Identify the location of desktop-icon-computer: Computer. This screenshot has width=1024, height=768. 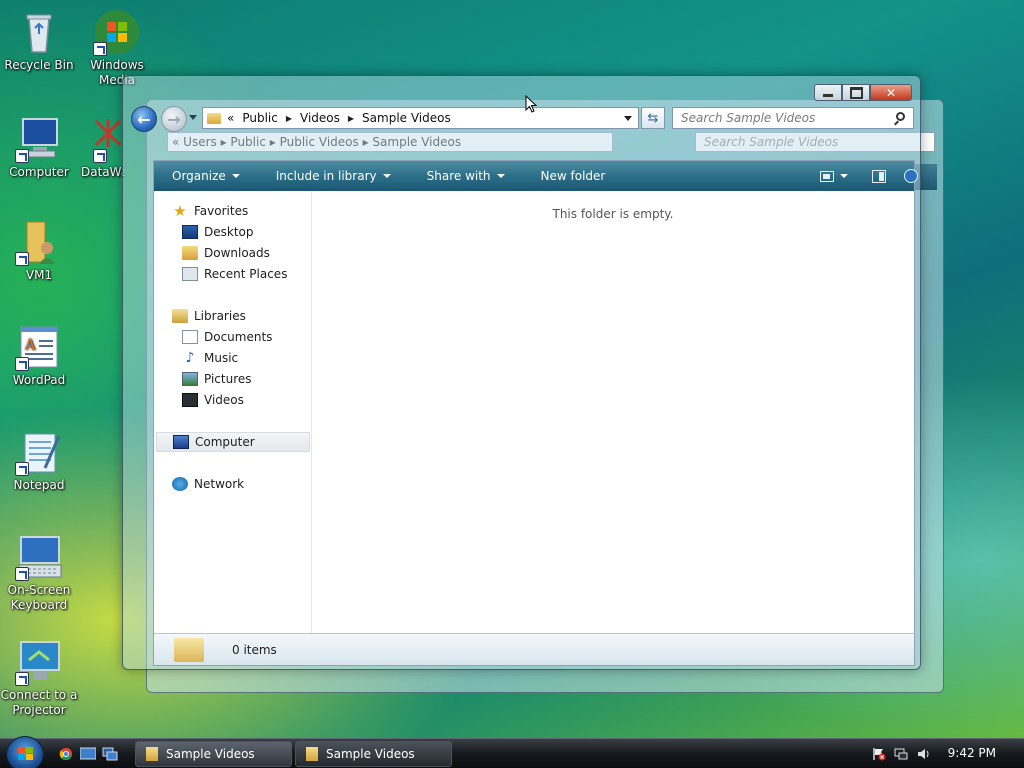
(39, 147).